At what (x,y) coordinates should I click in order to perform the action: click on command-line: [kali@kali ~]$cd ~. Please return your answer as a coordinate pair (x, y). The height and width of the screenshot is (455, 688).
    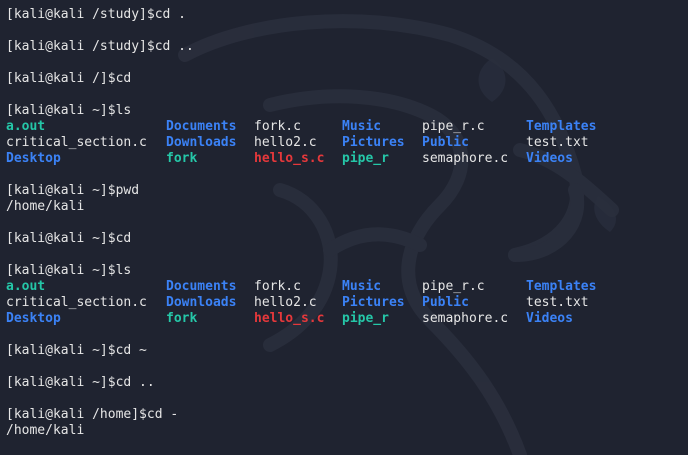
    Looking at the image, I should click on (76, 350).